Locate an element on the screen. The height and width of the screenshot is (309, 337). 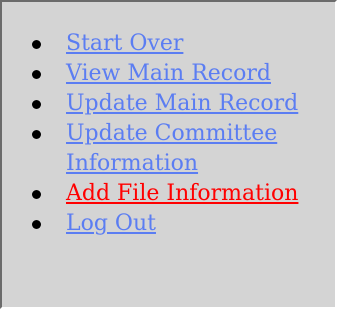
list-item: Start Over is located at coordinates (177, 44).